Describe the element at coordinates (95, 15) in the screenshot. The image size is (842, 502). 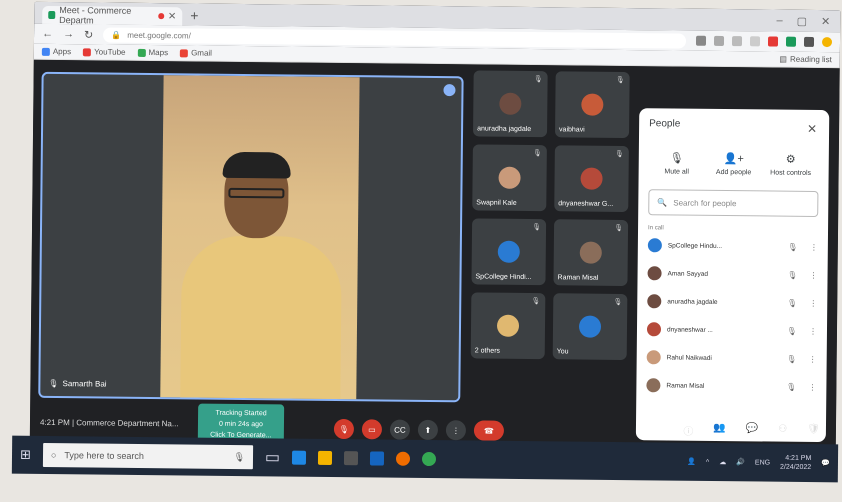
I see `tab-title: Meet - Commerce Departm` at that location.